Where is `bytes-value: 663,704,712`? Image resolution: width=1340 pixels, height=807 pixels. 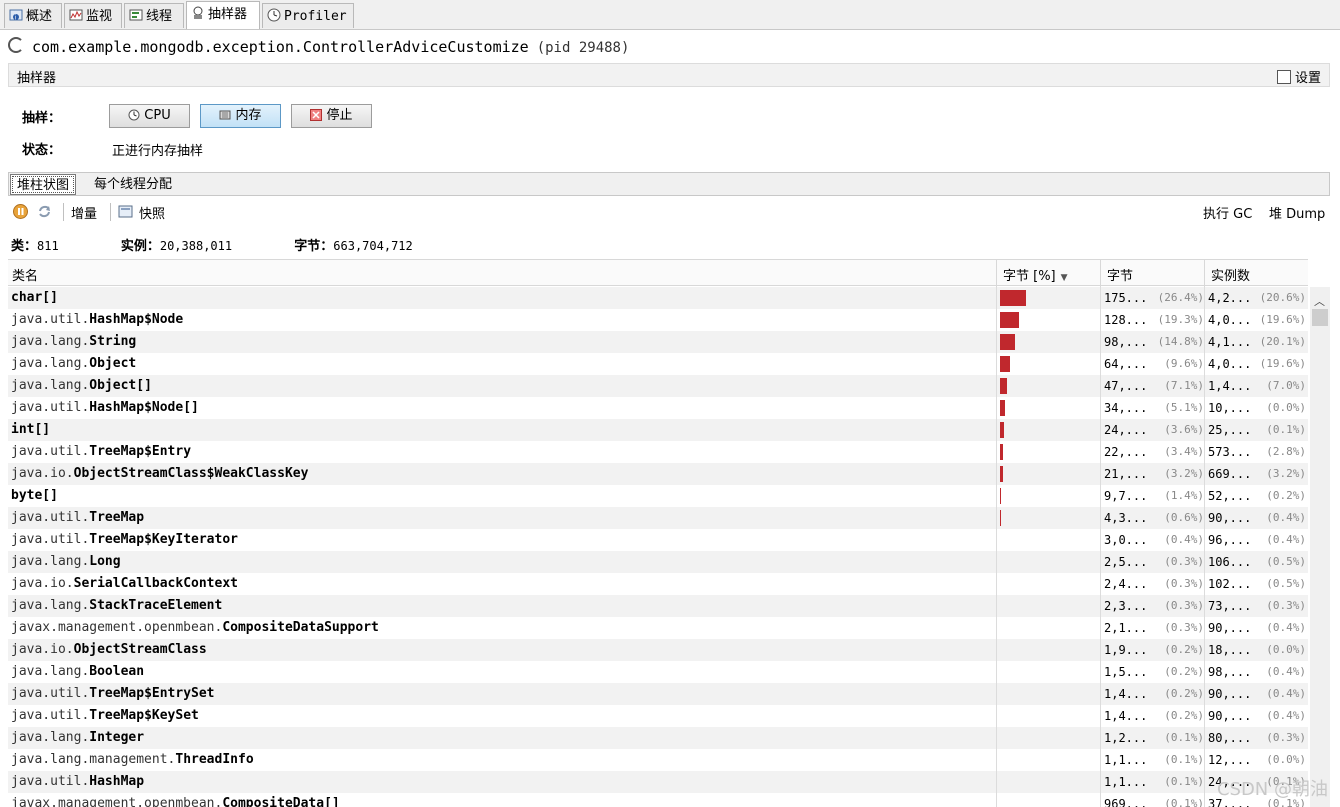 bytes-value: 663,704,712 is located at coordinates (373, 246).